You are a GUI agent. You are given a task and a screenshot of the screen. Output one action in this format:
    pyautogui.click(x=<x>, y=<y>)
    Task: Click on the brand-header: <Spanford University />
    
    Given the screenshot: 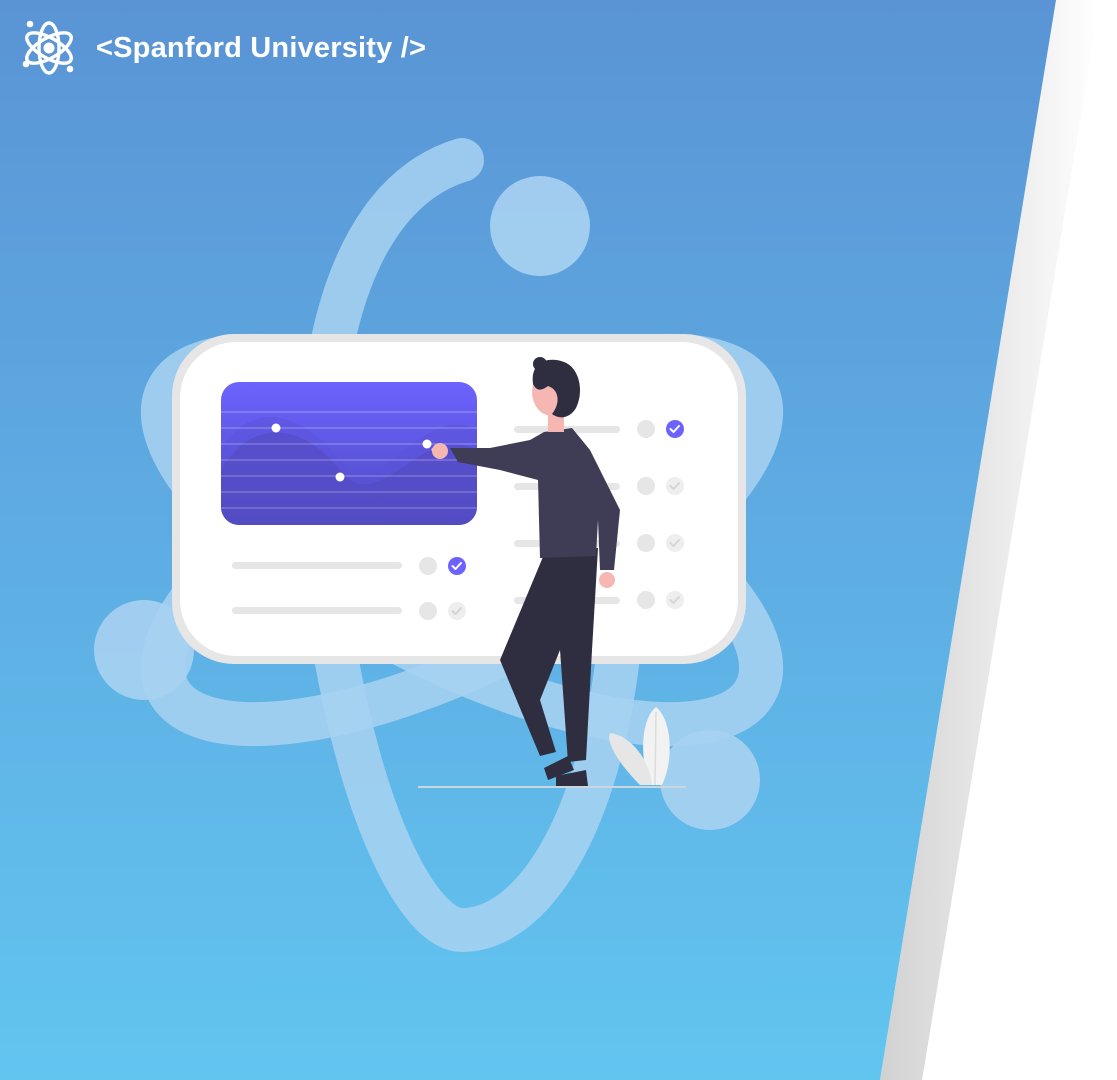 What is the action you would take?
    pyautogui.click(x=223, y=48)
    